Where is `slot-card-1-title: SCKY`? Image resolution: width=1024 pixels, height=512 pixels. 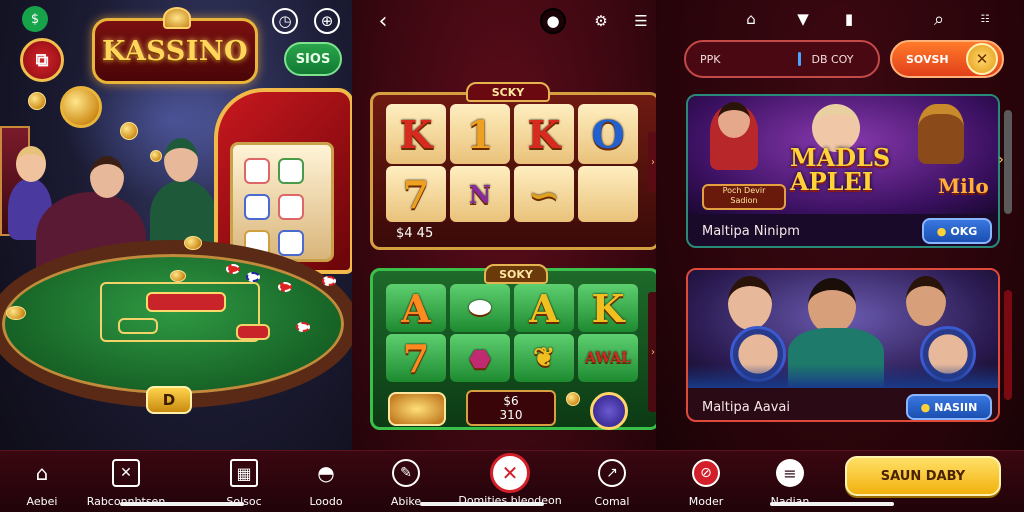
slot-card-1-title: SCKY is located at coordinates (508, 92).